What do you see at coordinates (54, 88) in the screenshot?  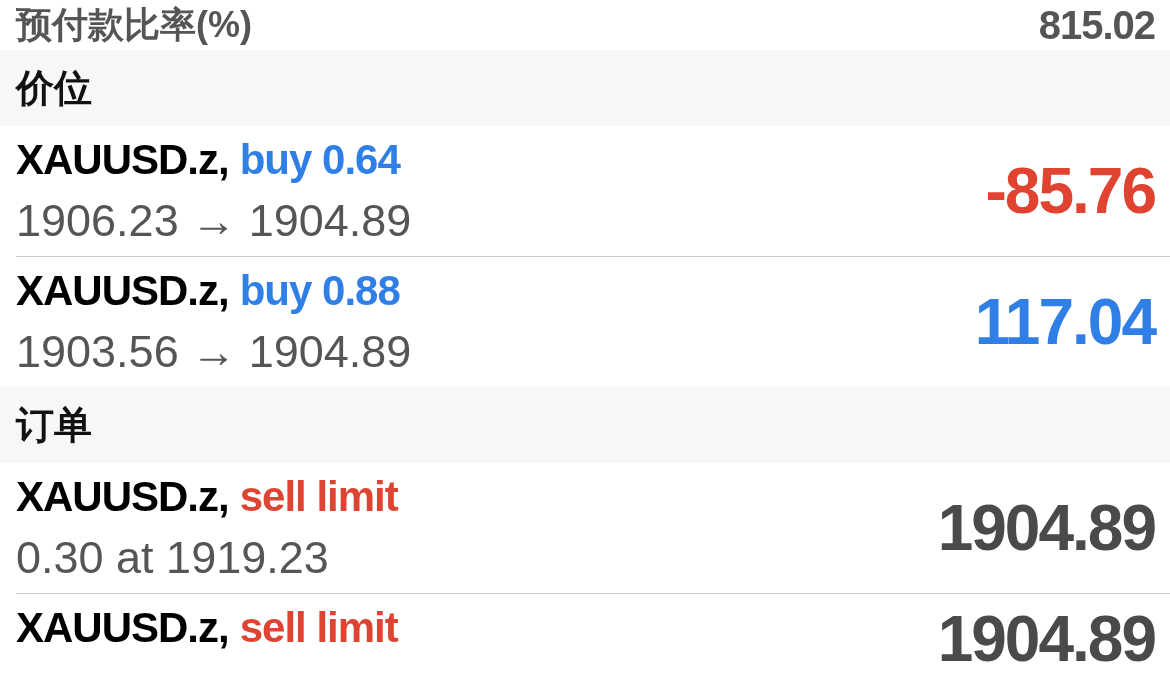 I see `section-title: 价位` at bounding box center [54, 88].